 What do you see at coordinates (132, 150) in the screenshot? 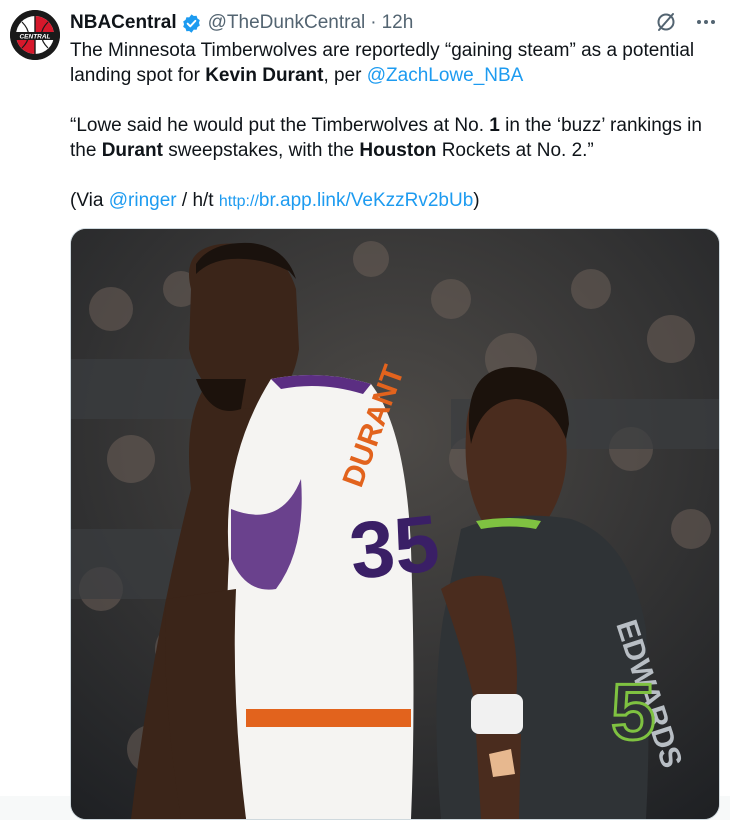
I see `bold-durant: Durant` at bounding box center [132, 150].